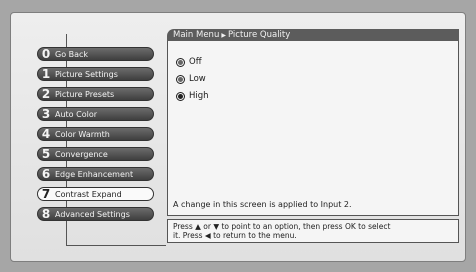  I want to click on menu-item-number: 0, so click(46, 54).